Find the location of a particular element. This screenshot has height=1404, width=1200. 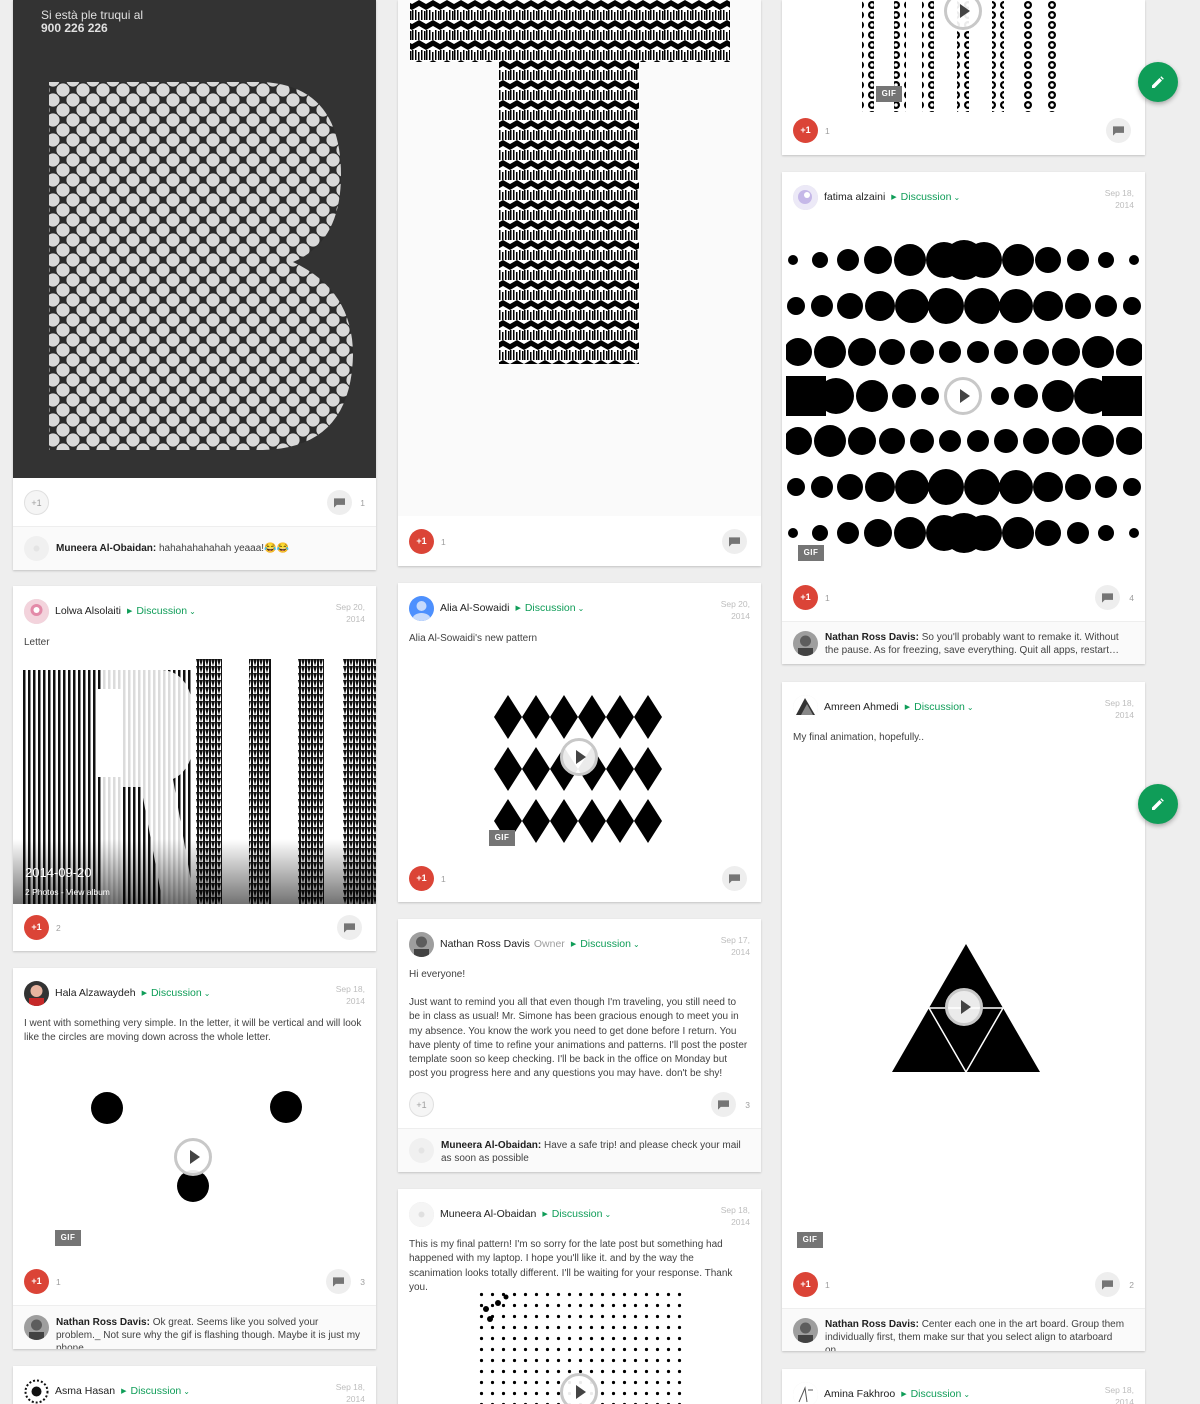

author-name: fatima alzaini is located at coordinates (854, 197).